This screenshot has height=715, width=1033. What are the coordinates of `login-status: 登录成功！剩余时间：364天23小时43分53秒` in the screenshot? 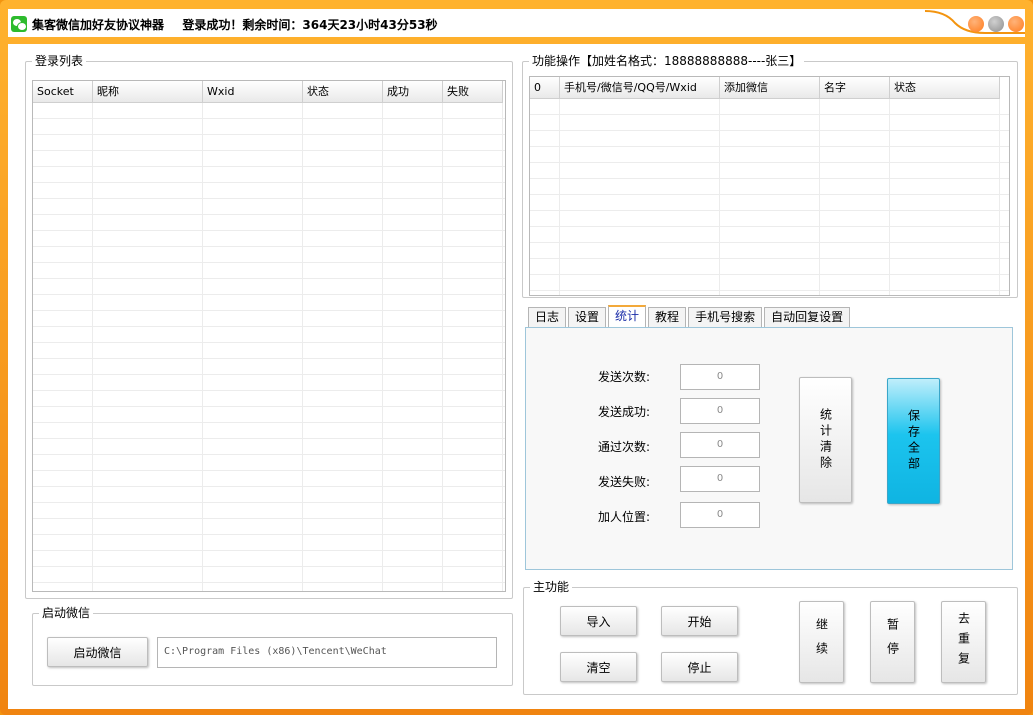 It's located at (310, 25).